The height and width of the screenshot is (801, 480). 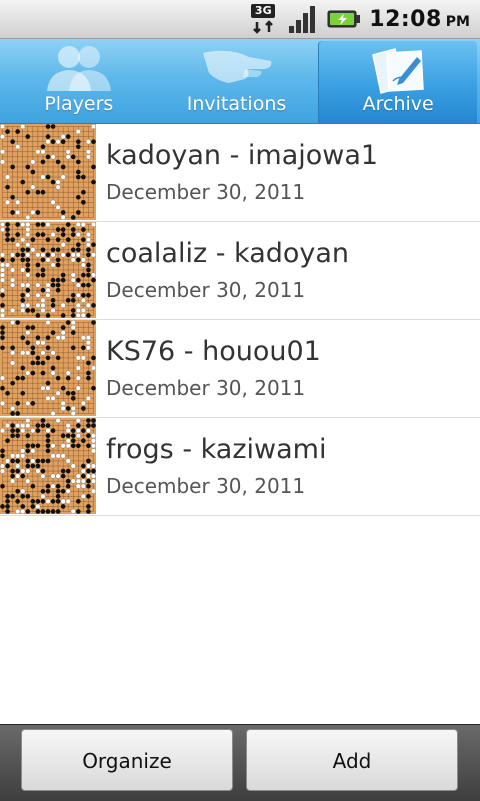 I want to click on list-item: kadoyan - imajowa1 December 30, 2011, so click(x=240, y=173).